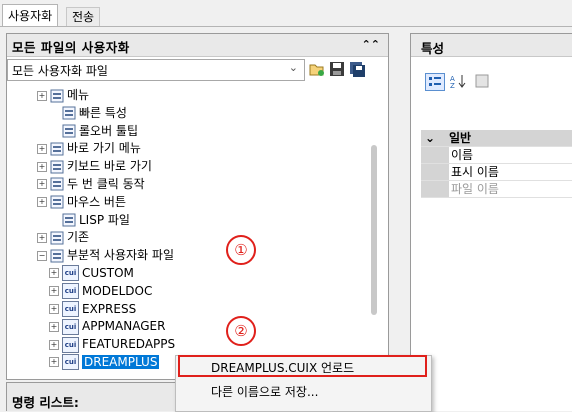 This screenshot has width=572, height=412. What do you see at coordinates (57, 149) in the screenshot?
I see `shortcut-menu-icon` at bounding box center [57, 149].